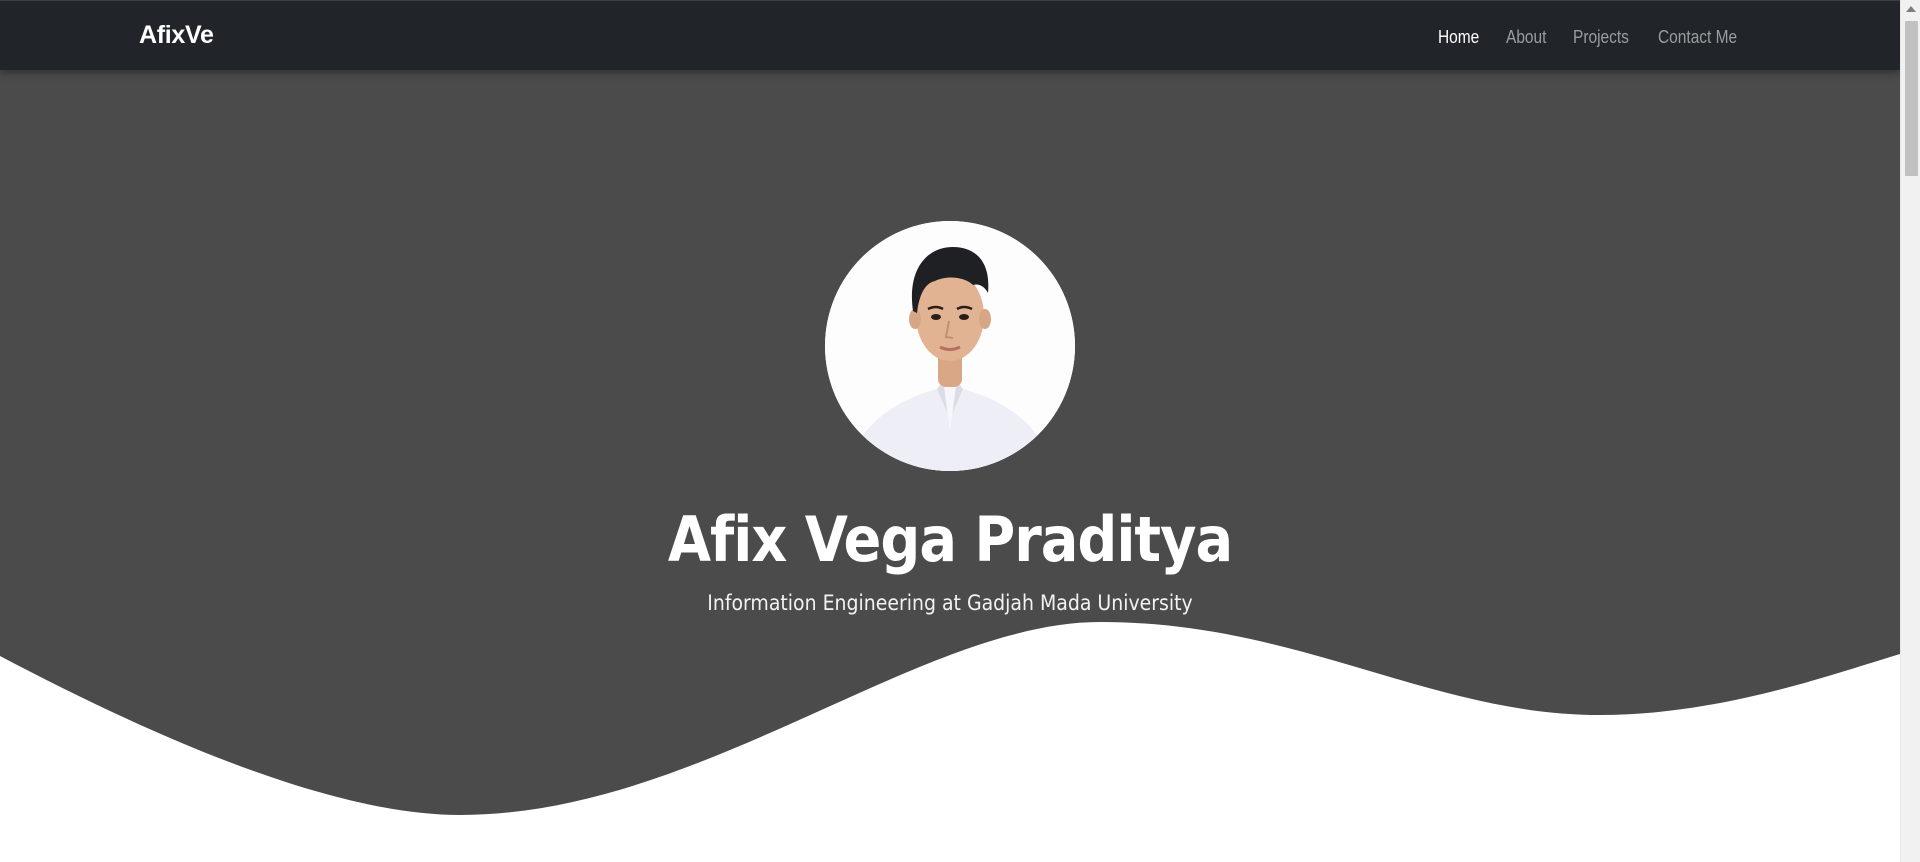 Image resolution: width=1920 pixels, height=862 pixels. Describe the element at coordinates (176, 35) in the screenshot. I see `brand-logo: AfixVe` at that location.